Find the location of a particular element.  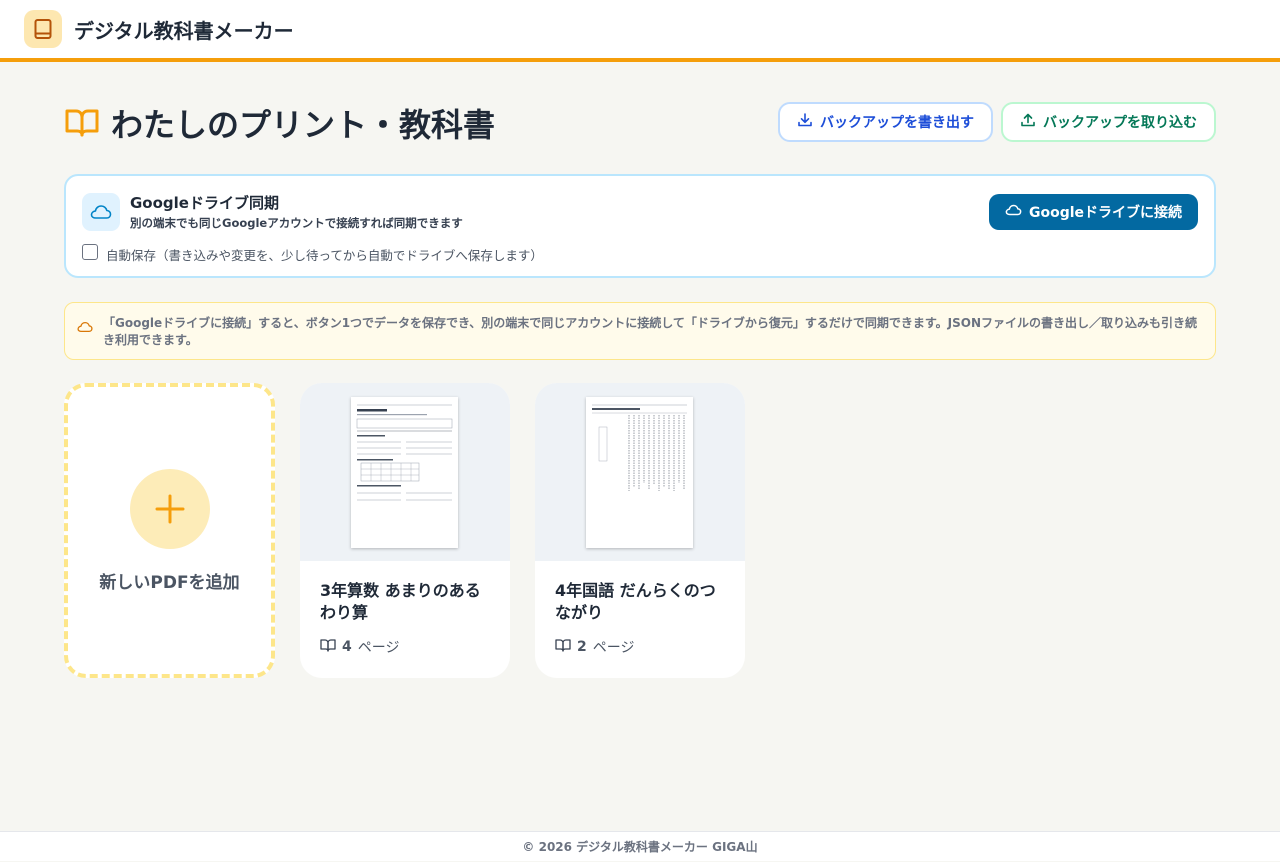

connect-drive-button: Googleドライブに接続 is located at coordinates (1093, 212).